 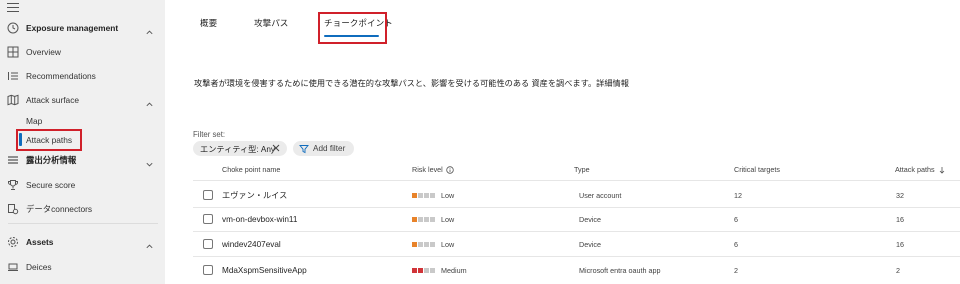 I want to click on choke-point-name: windev2407eval, so click(x=251, y=244).